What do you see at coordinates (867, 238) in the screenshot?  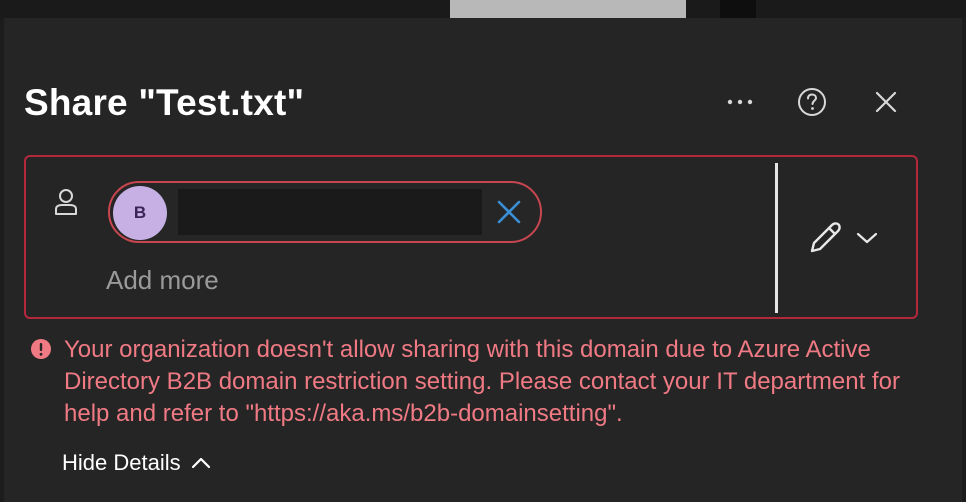 I see `chevron-down-icon` at bounding box center [867, 238].